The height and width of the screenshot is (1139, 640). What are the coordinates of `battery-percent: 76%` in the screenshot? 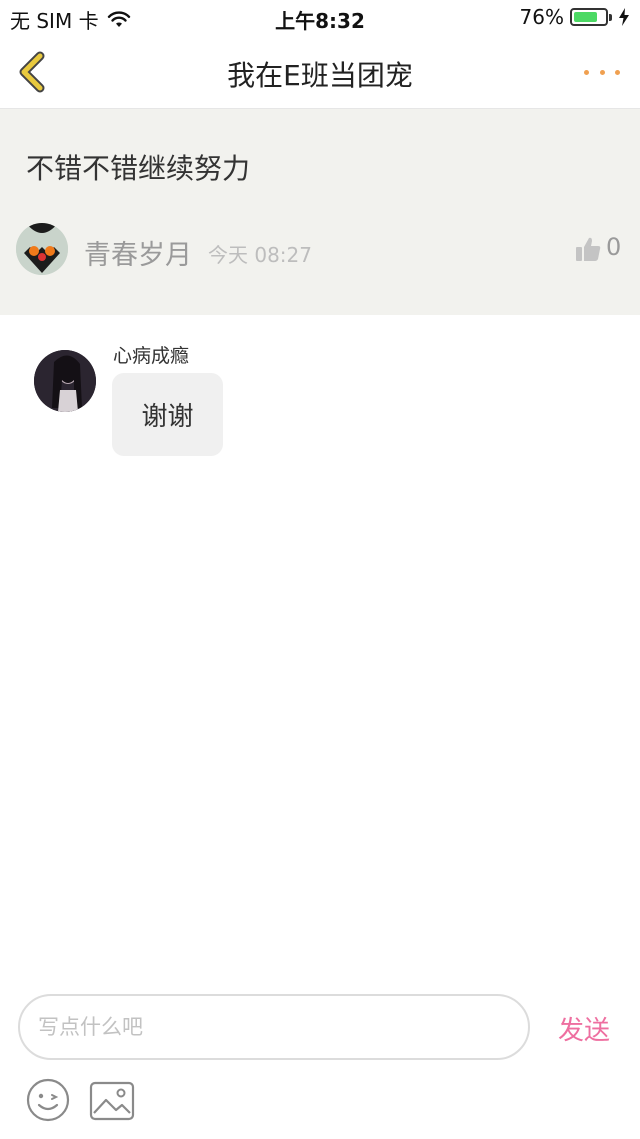 It's located at (541, 17).